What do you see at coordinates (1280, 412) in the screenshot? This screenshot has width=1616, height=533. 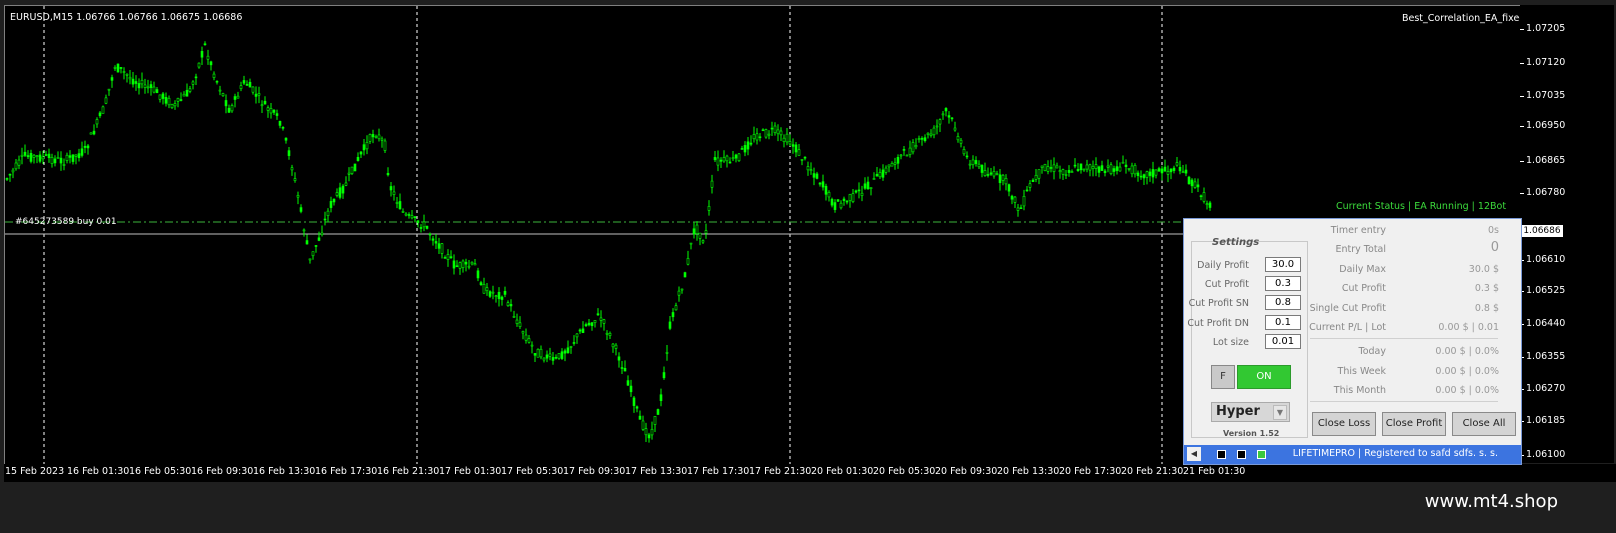 I see `chevron-down-icon: ▼` at bounding box center [1280, 412].